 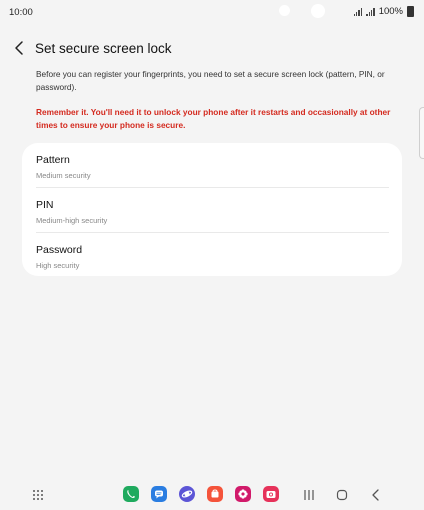 I want to click on camera-app, so click(x=271, y=494).